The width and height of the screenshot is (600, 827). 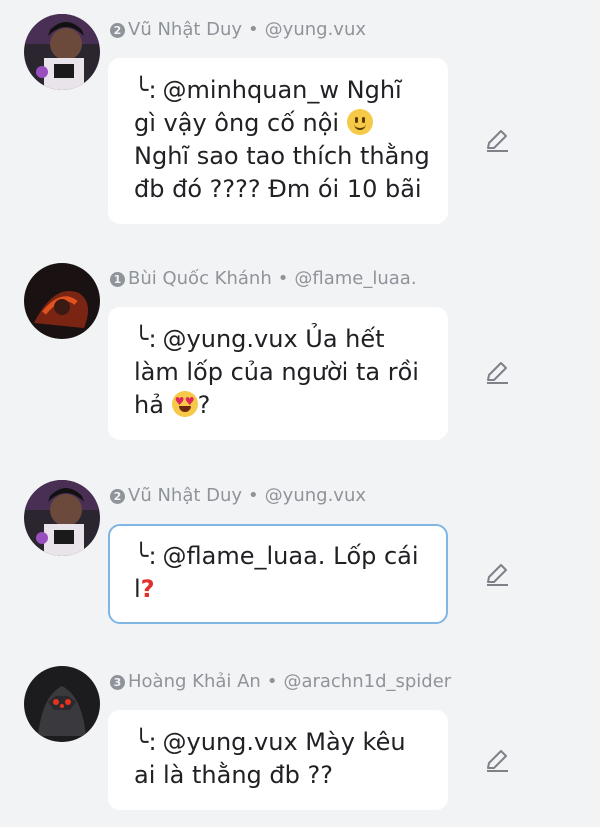 What do you see at coordinates (184, 404) in the screenshot?
I see `heart-eyes-face-icon: ♥ ♥` at bounding box center [184, 404].